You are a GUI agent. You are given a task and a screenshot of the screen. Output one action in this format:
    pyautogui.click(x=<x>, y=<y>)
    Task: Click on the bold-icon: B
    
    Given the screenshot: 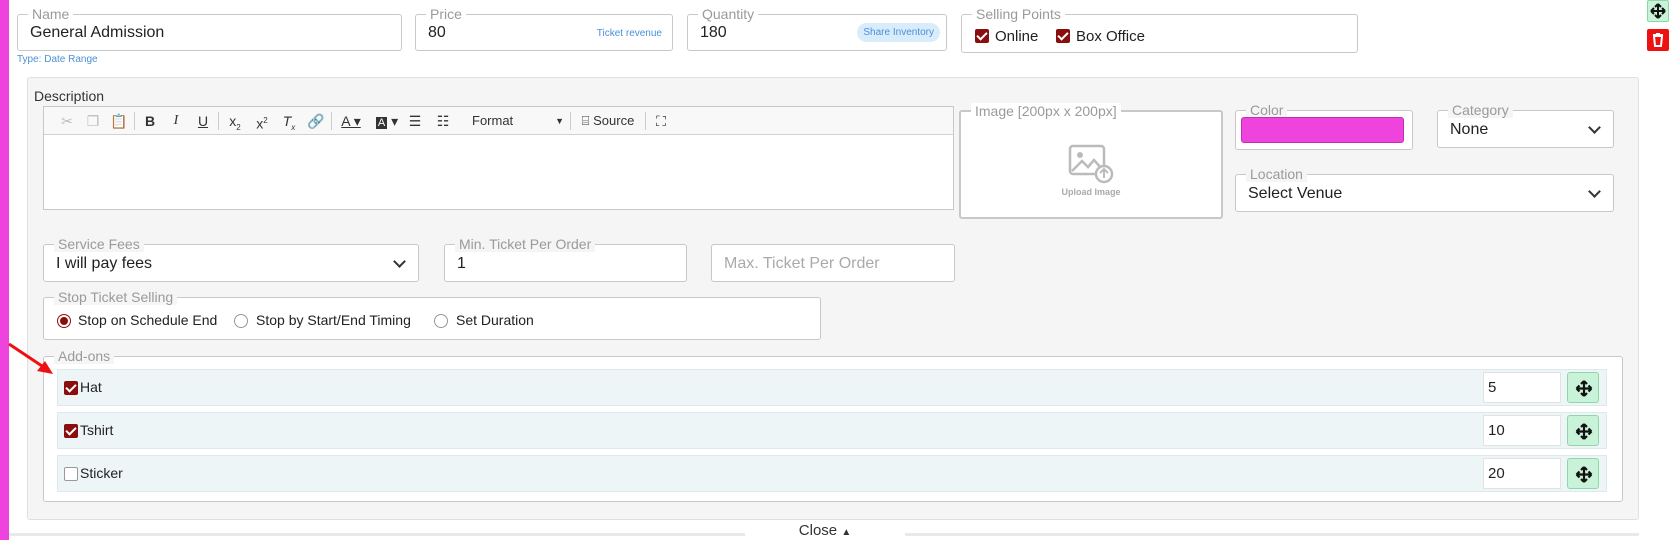 What is the action you would take?
    pyautogui.click(x=150, y=121)
    